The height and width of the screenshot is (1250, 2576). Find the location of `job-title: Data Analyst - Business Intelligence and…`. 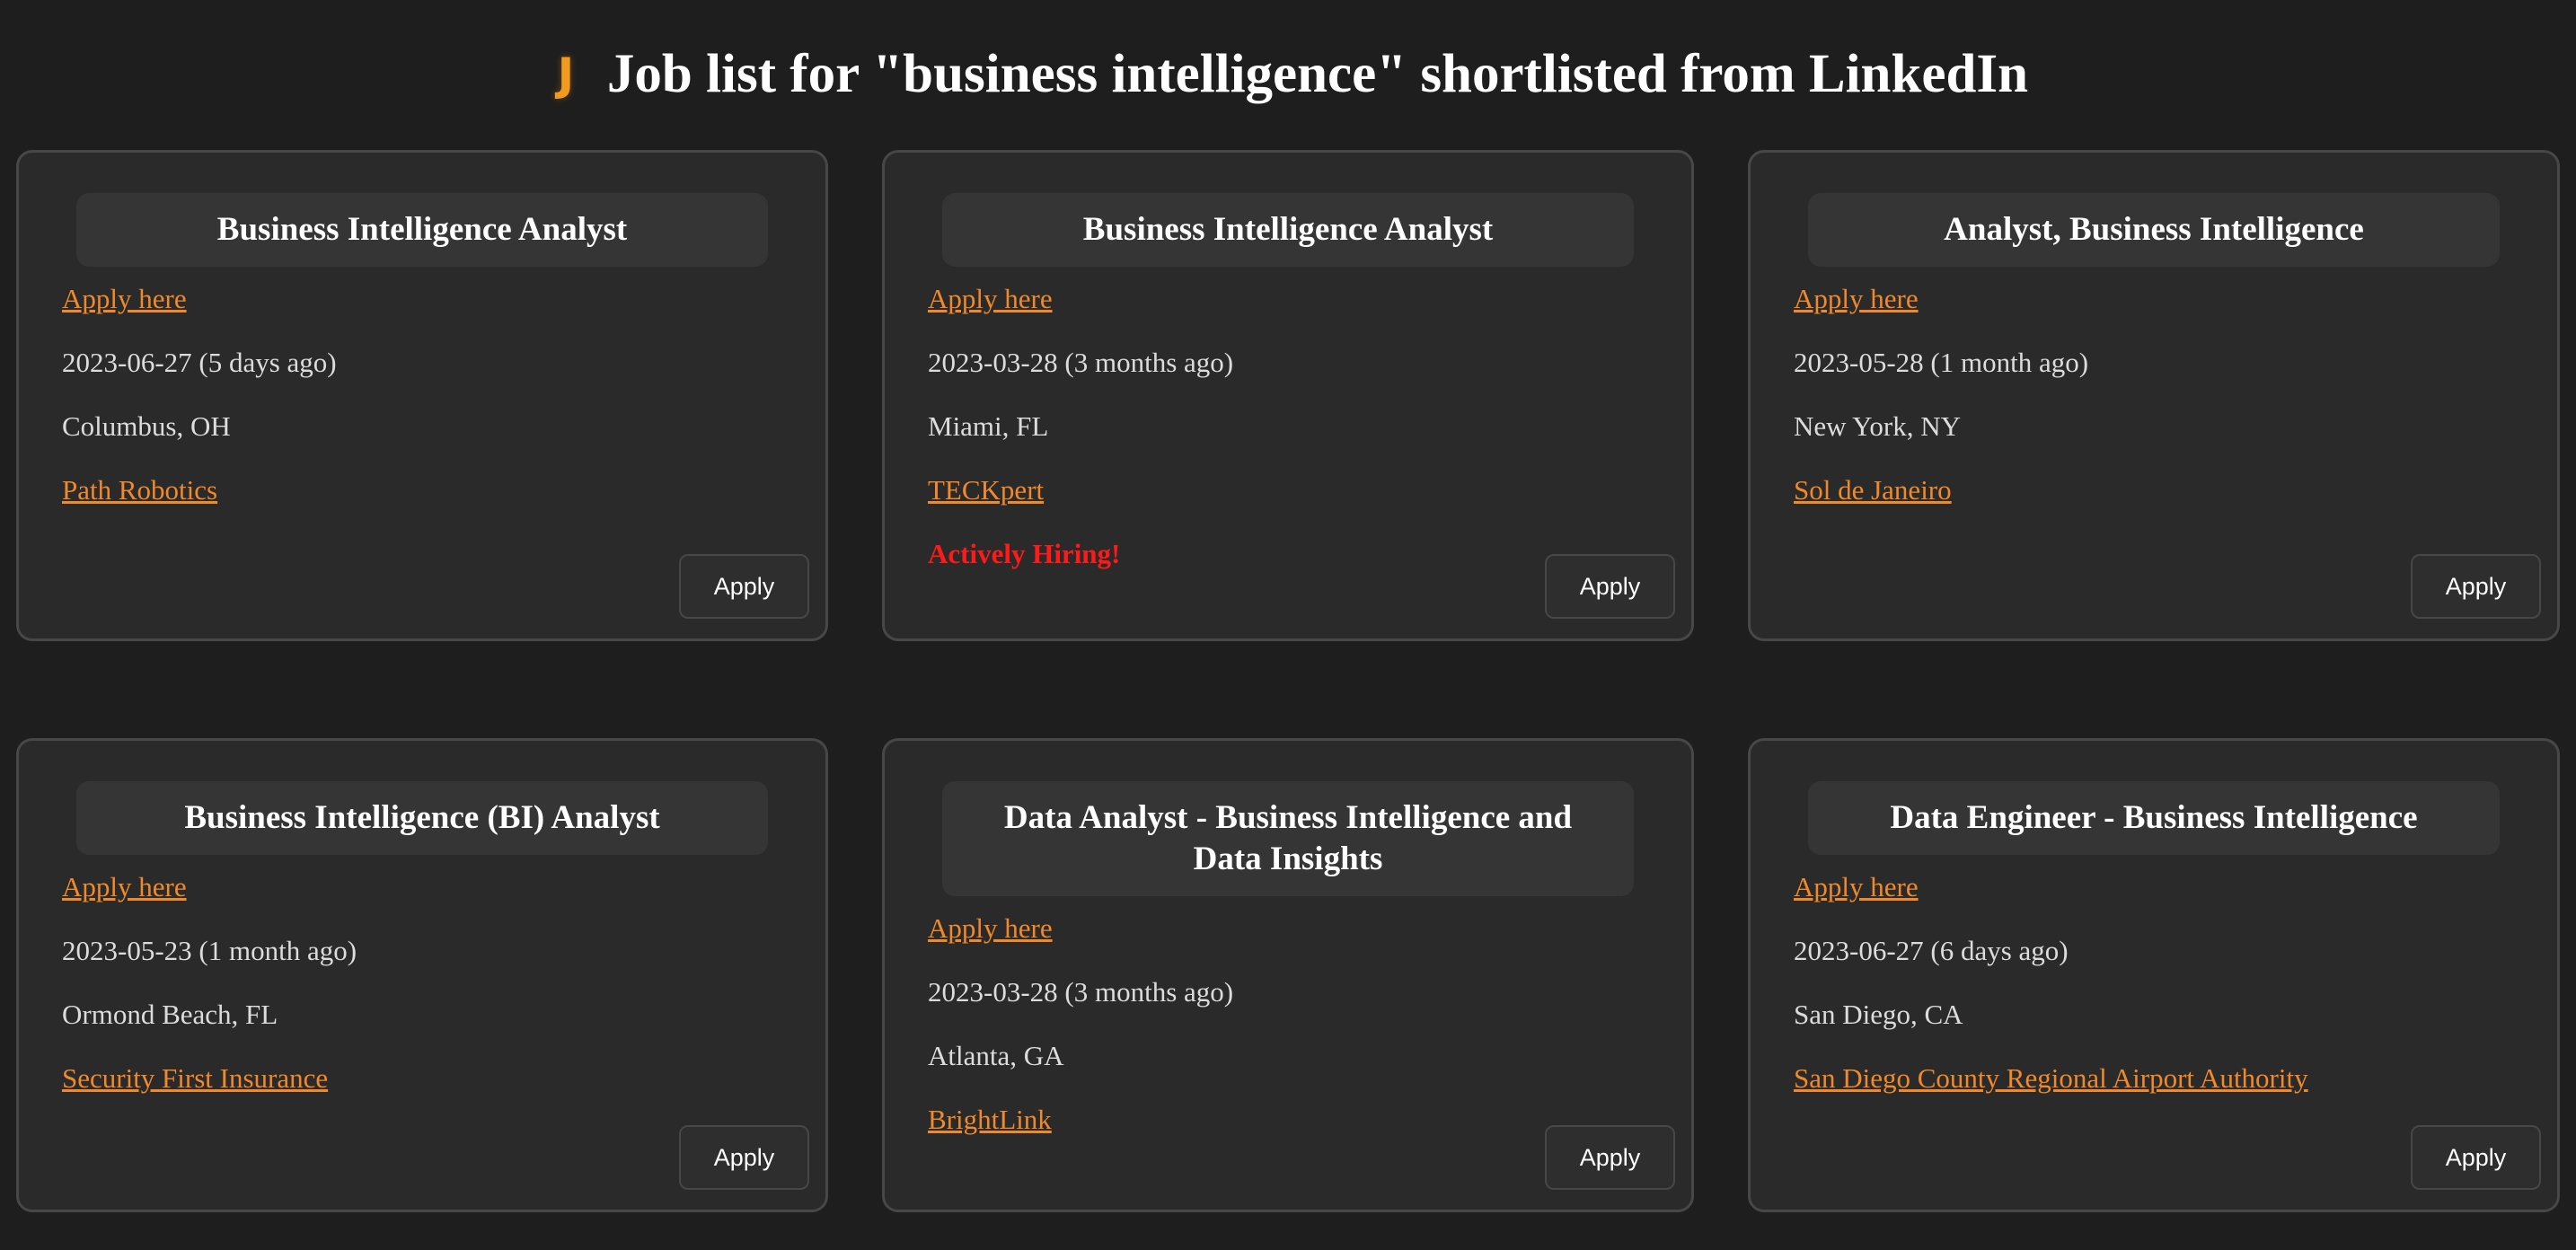

job-title: Data Analyst - Business Intelligence and… is located at coordinates (1288, 838).